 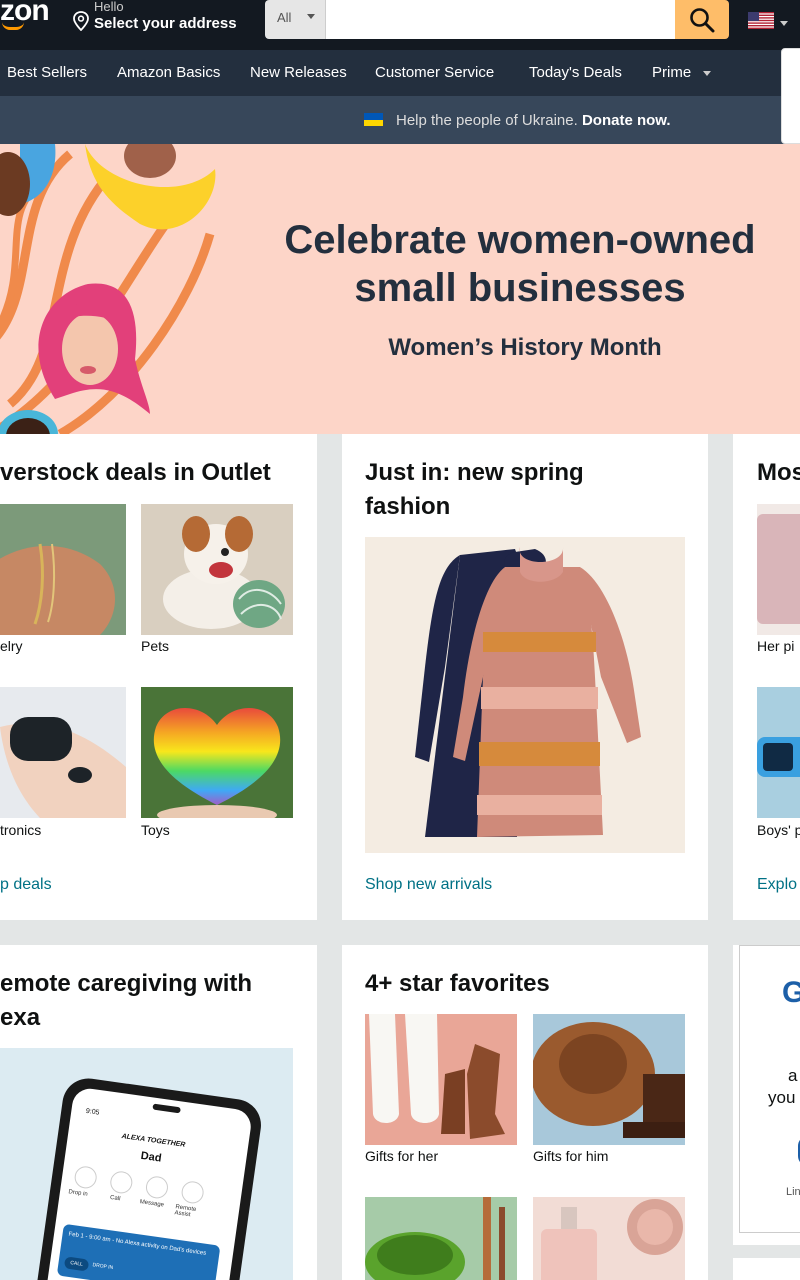 I want to click on tile-beauty, so click(x=609, y=1238).